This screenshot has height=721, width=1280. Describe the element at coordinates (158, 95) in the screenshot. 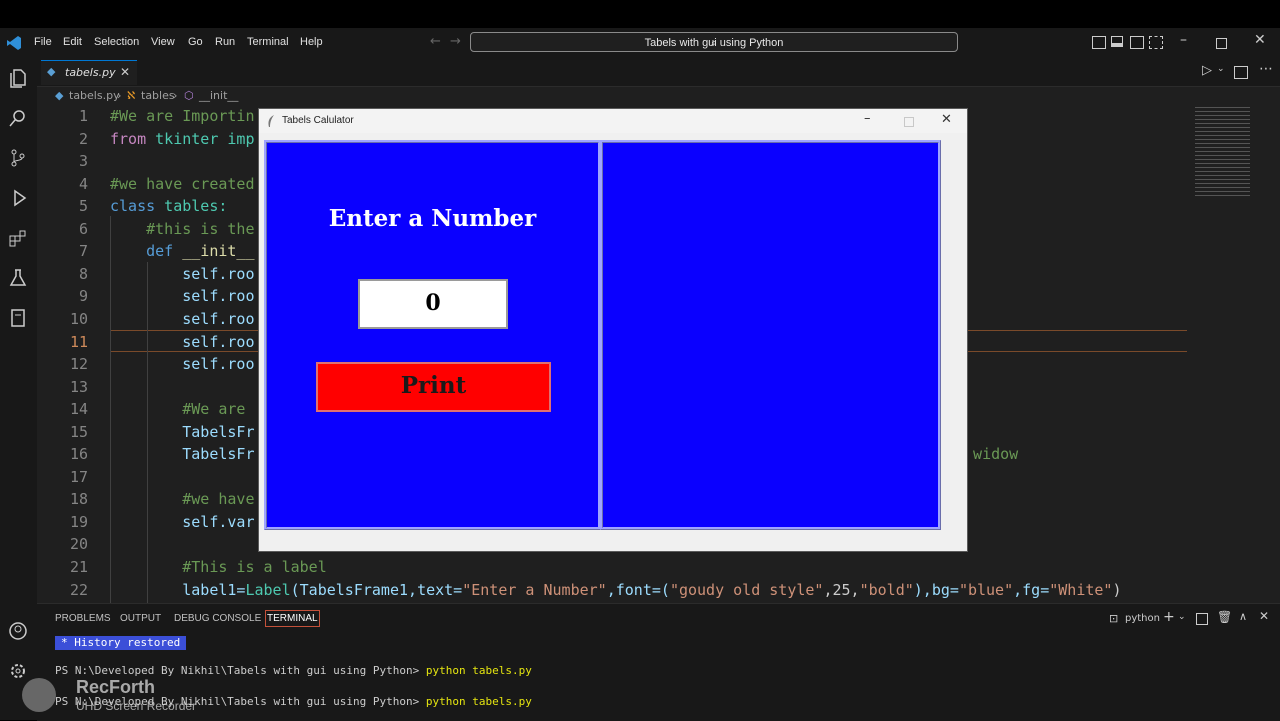

I see `breadcrumb-class: tables` at that location.